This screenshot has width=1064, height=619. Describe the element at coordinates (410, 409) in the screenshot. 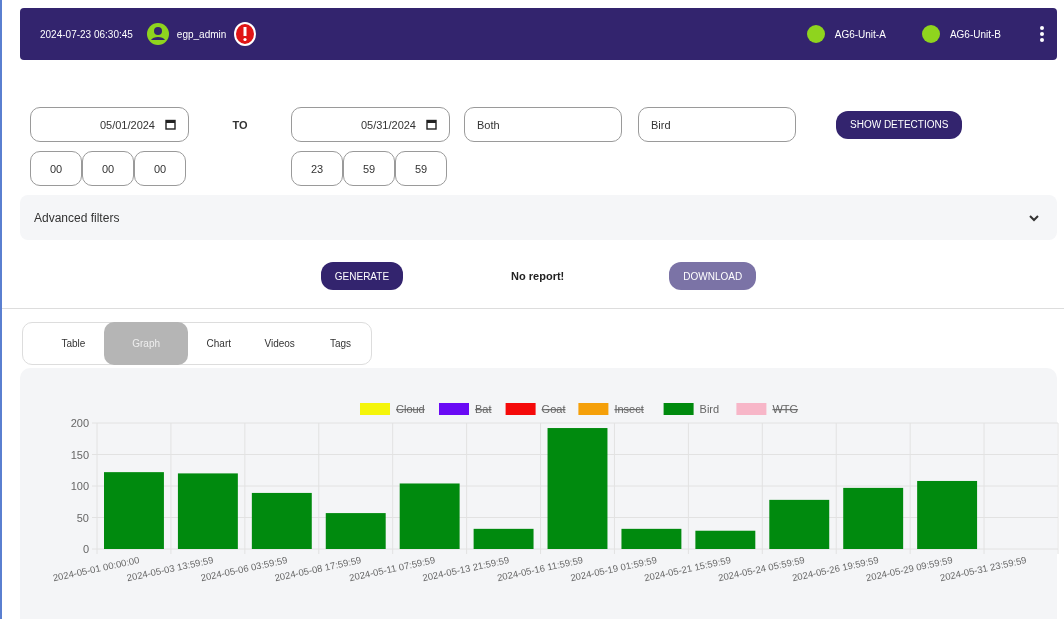

I see `legend-label: Cloud` at that location.